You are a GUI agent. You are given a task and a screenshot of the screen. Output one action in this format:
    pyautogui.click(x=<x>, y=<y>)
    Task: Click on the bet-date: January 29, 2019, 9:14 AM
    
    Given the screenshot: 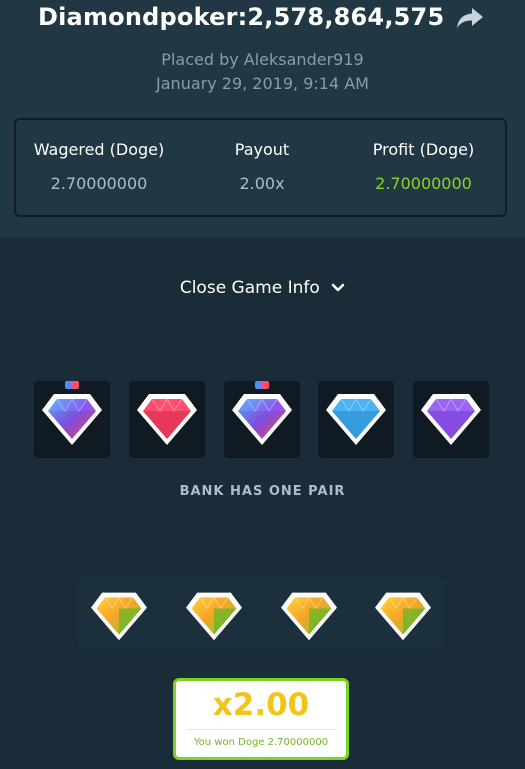 What is the action you would take?
    pyautogui.click(x=262, y=83)
    